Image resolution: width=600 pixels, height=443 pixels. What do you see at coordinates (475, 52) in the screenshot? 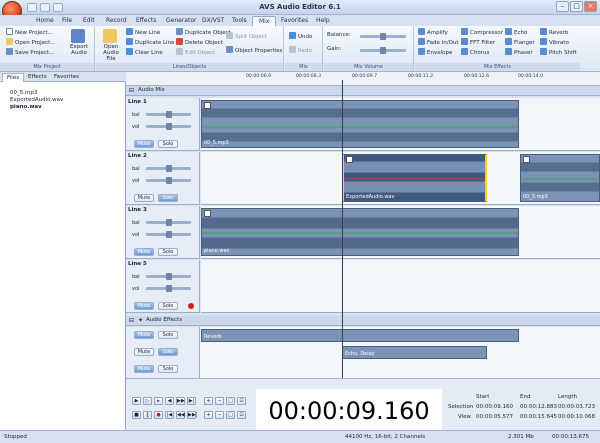
I see `chorus-button: Chorus` at bounding box center [475, 52].